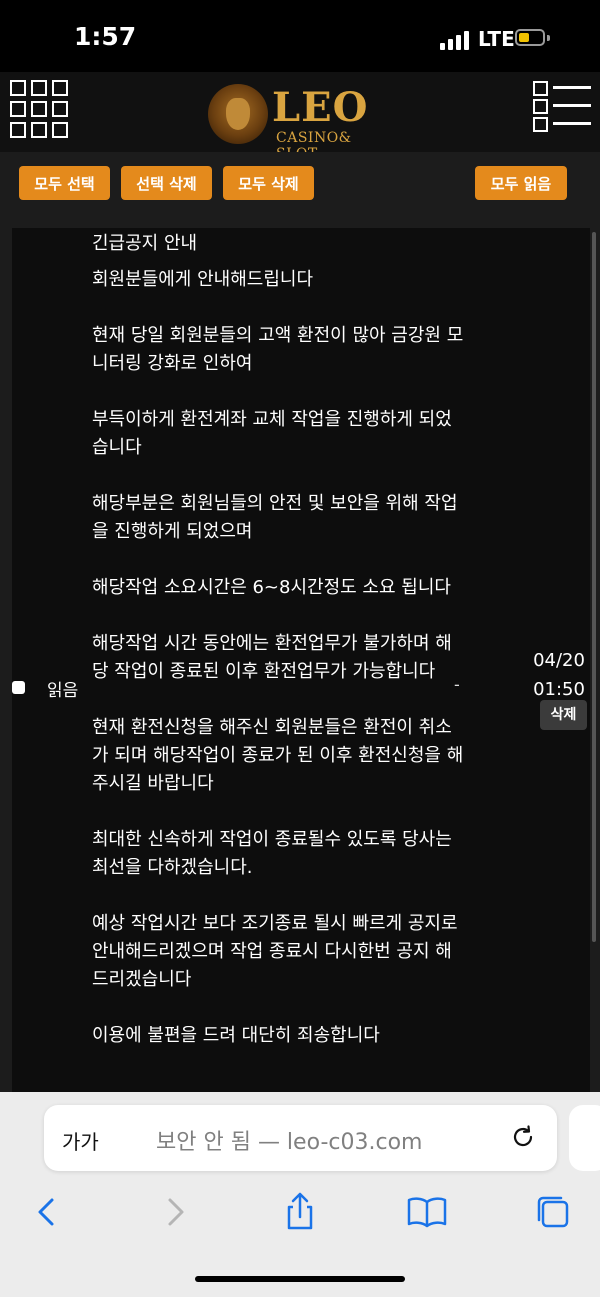 This screenshot has width=600, height=1297. What do you see at coordinates (64, 183) in the screenshot?
I see `select-all-button: 모두 선택` at bounding box center [64, 183].